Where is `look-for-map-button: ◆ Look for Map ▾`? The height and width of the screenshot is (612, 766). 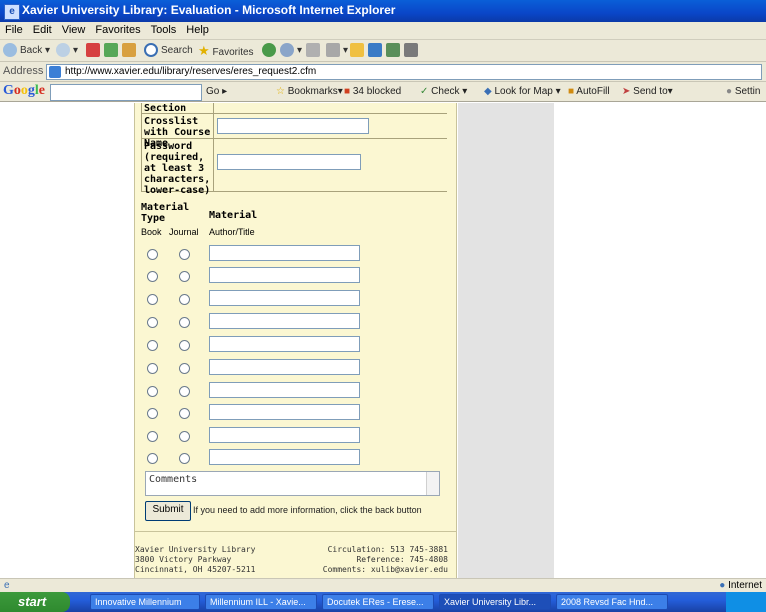 look-for-map-button: ◆ Look for Map ▾ is located at coordinates (522, 91).